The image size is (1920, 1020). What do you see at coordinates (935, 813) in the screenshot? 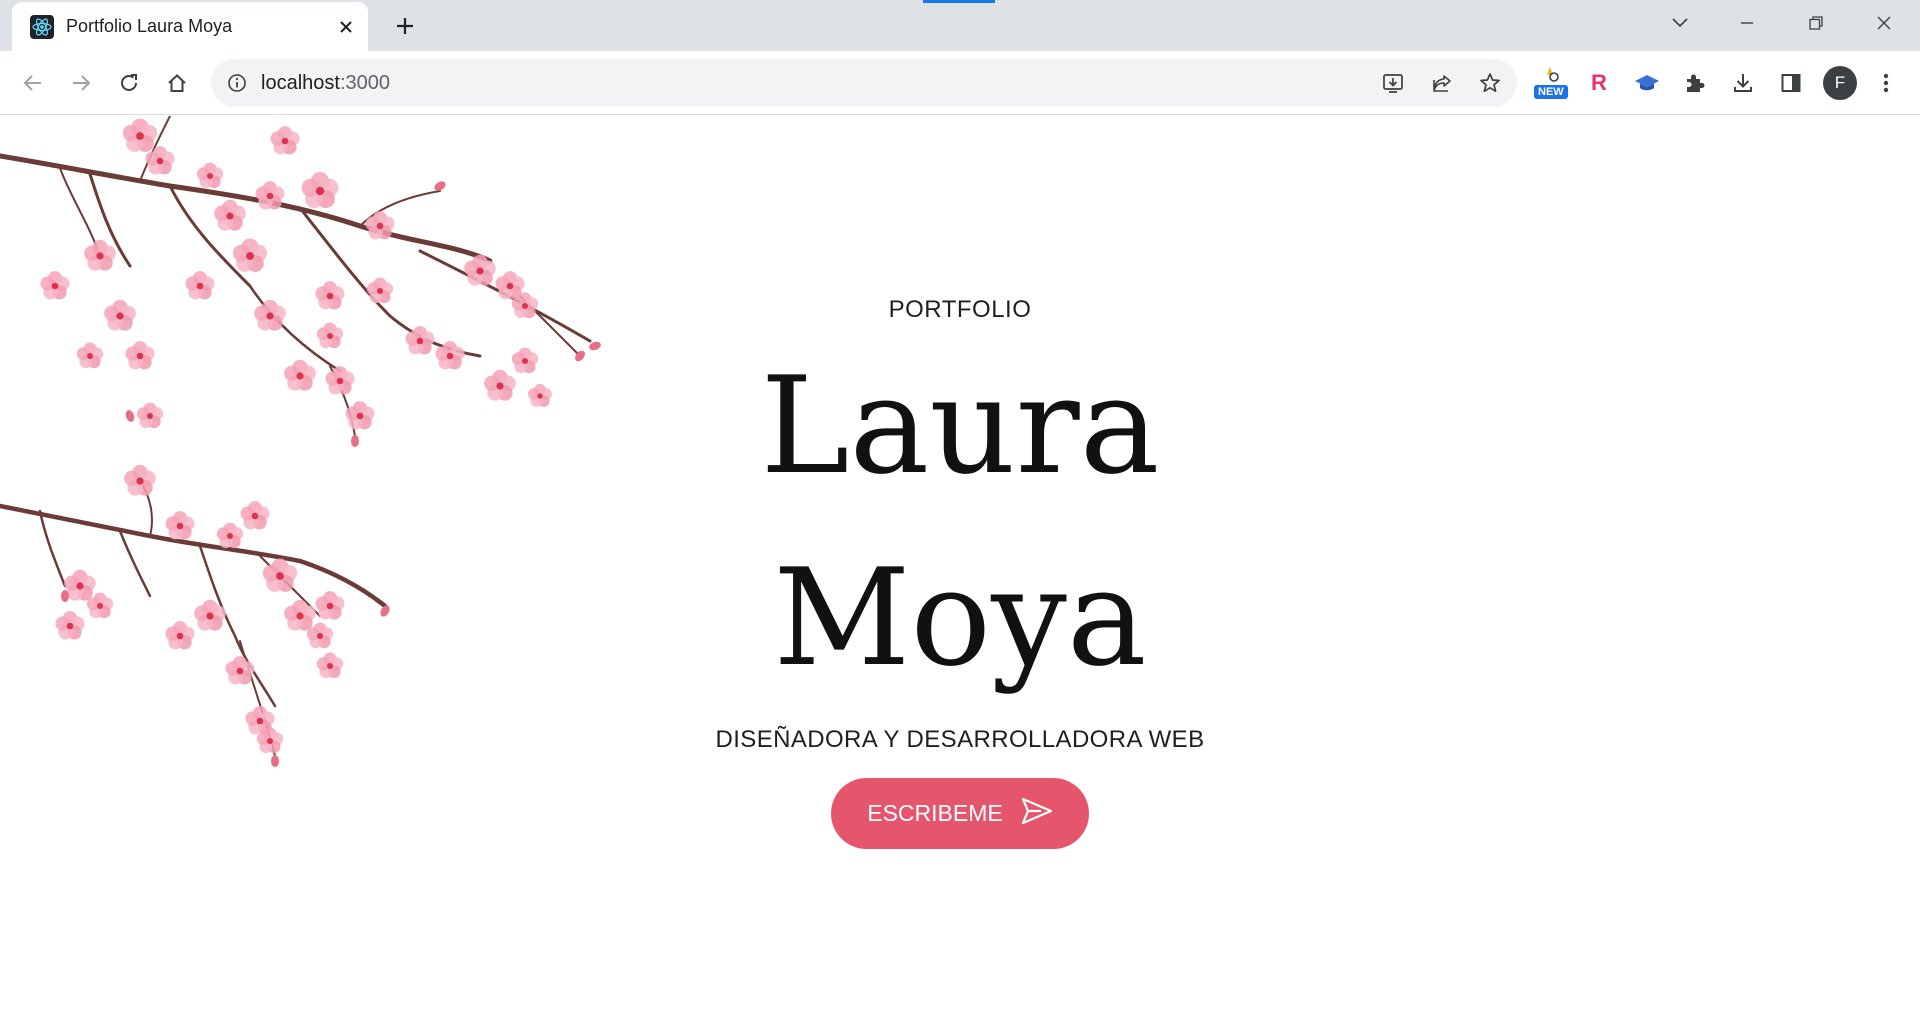
I see `contact-button-label: ESCRIBEME` at bounding box center [935, 813].